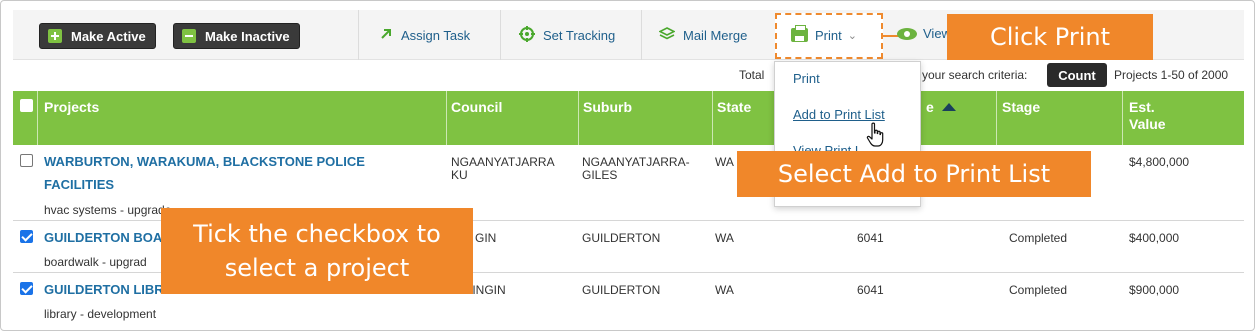 This screenshot has height=331, width=1255. Describe the element at coordinates (476, 107) in the screenshot. I see `header-council: Council` at that location.